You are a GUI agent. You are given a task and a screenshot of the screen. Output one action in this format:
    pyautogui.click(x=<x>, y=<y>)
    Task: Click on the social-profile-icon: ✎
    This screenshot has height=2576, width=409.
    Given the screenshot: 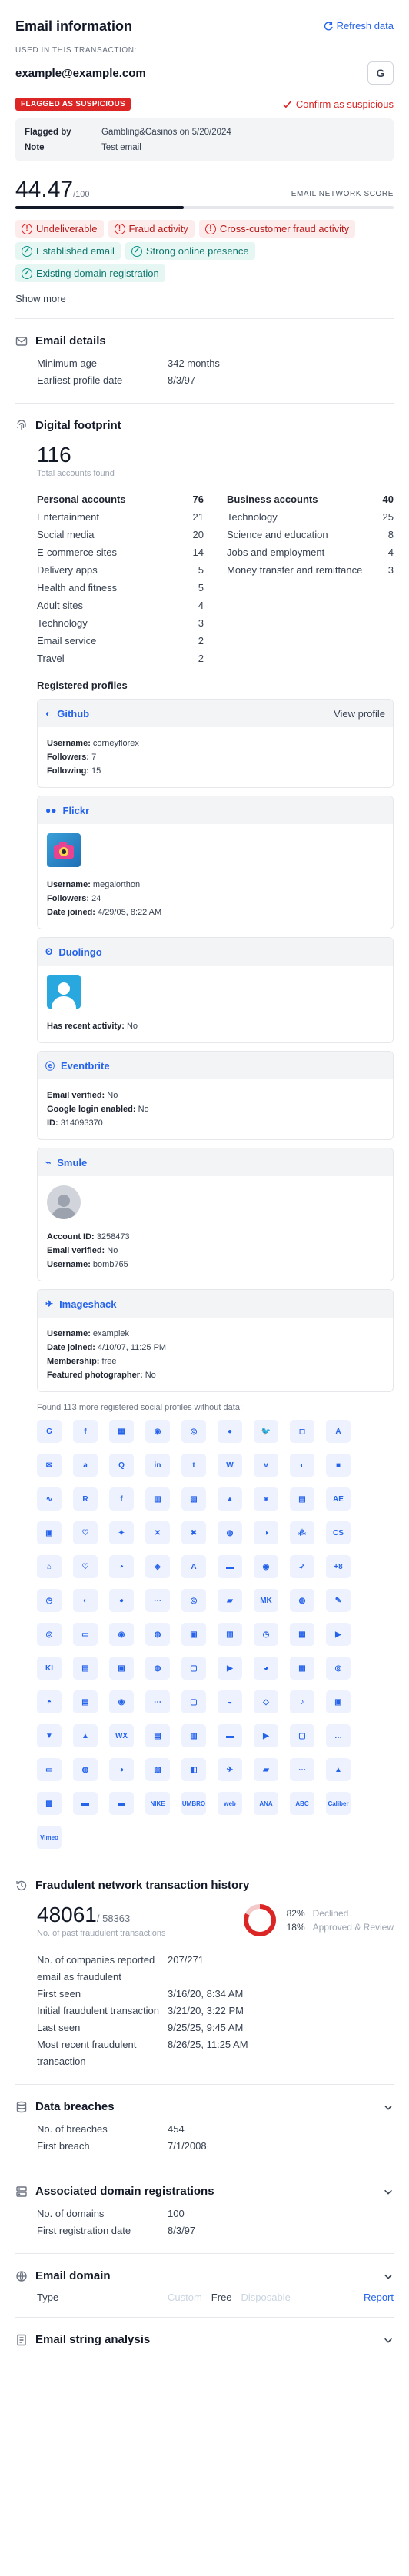 What is the action you would take?
    pyautogui.click(x=338, y=1600)
    